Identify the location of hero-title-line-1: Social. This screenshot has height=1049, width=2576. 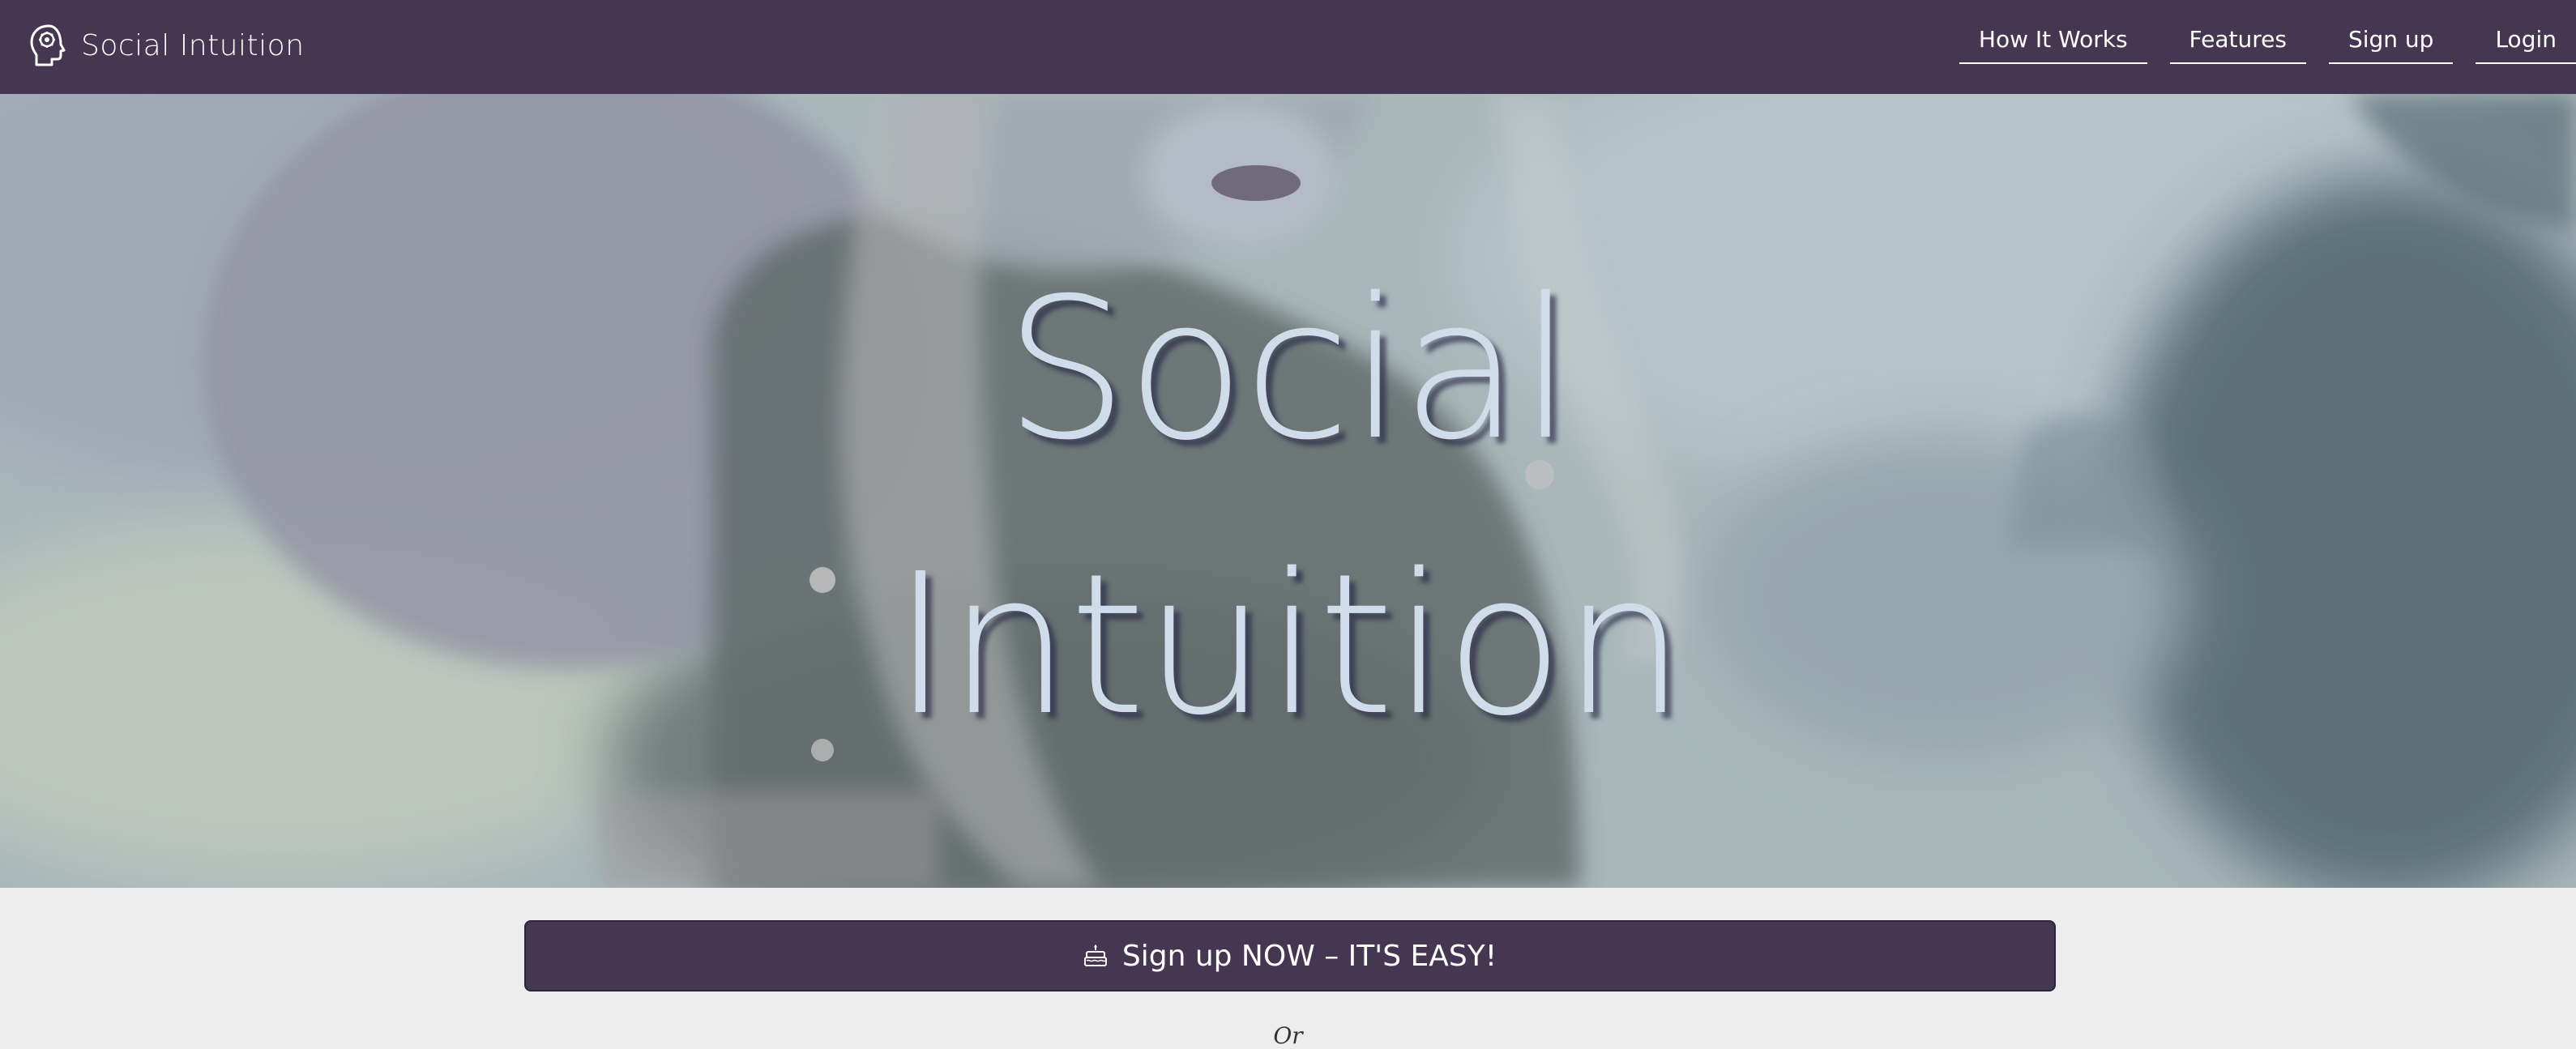
(1289, 369).